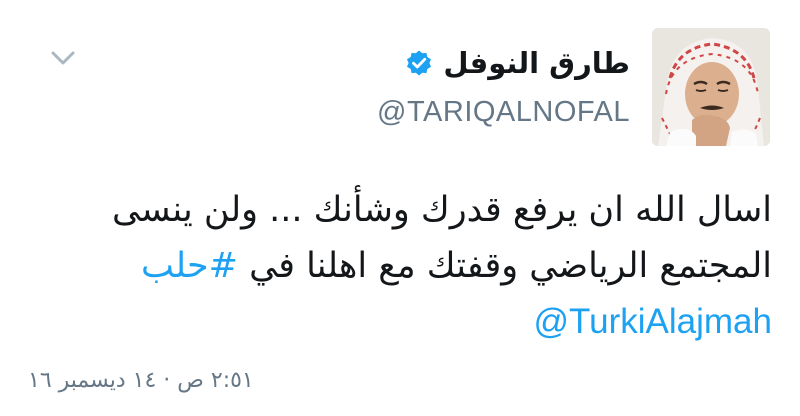  I want to click on chevron-down-icon, so click(63, 58).